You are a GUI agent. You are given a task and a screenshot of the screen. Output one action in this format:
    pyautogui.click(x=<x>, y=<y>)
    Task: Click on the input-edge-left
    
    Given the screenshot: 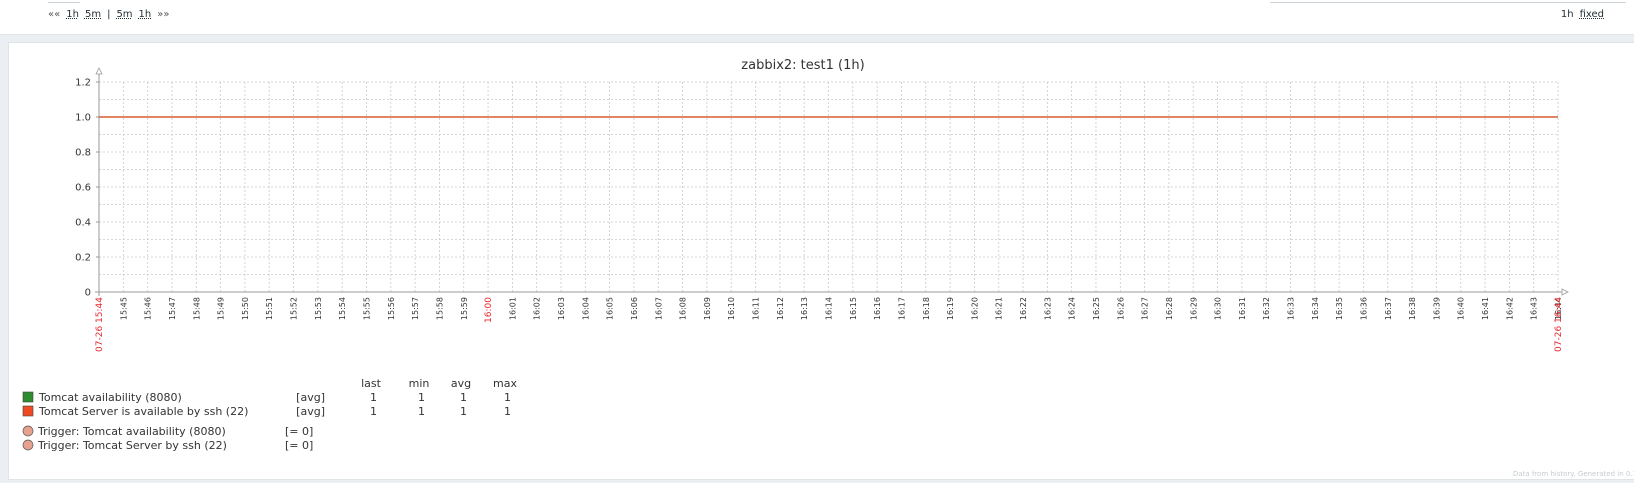 What is the action you would take?
    pyautogui.click(x=64, y=1)
    